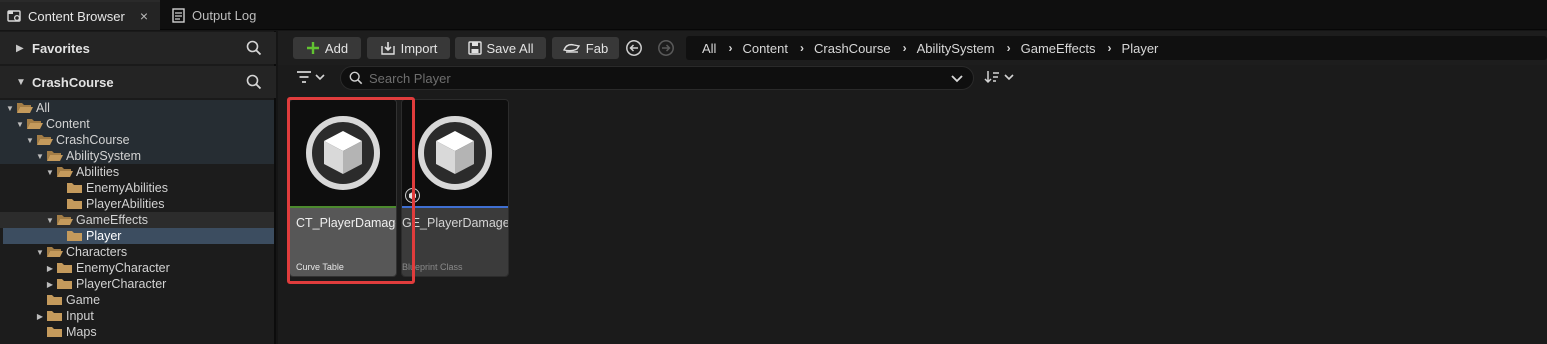 The height and width of the screenshot is (344, 1547). Describe the element at coordinates (957, 79) in the screenshot. I see `chevron-down-icon` at that location.